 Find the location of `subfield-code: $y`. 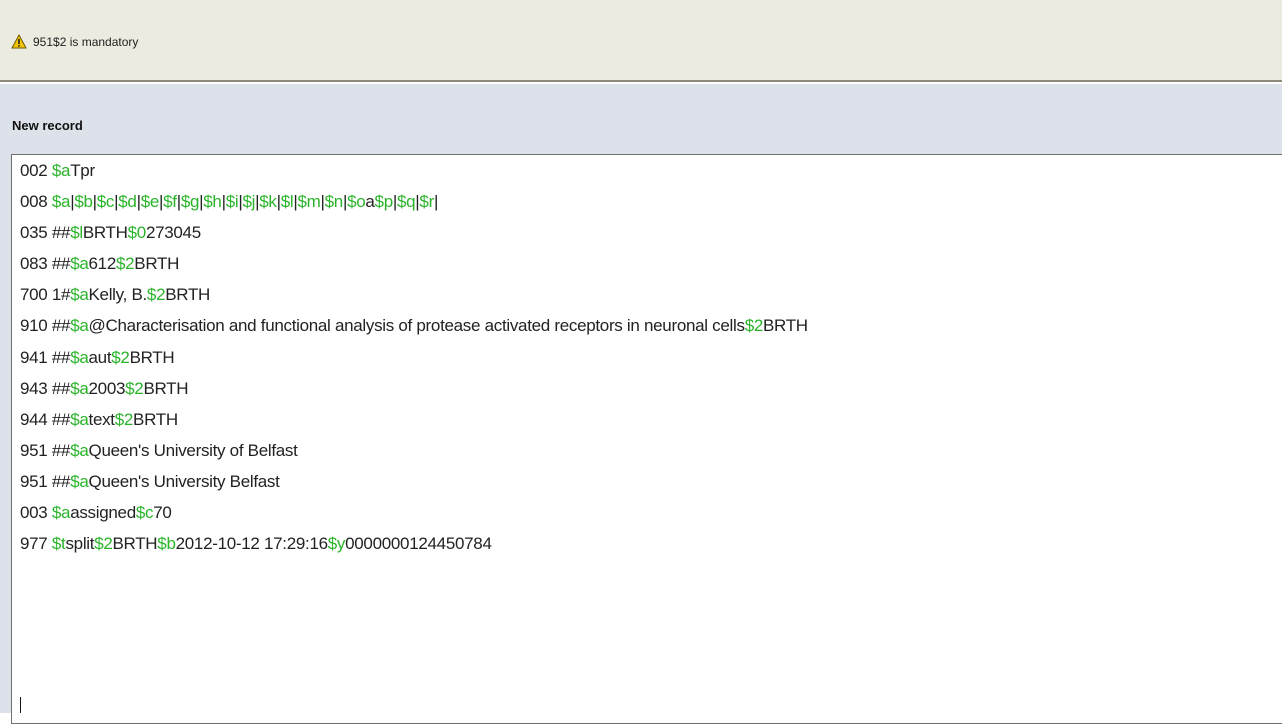

subfield-code: $y is located at coordinates (336, 544).